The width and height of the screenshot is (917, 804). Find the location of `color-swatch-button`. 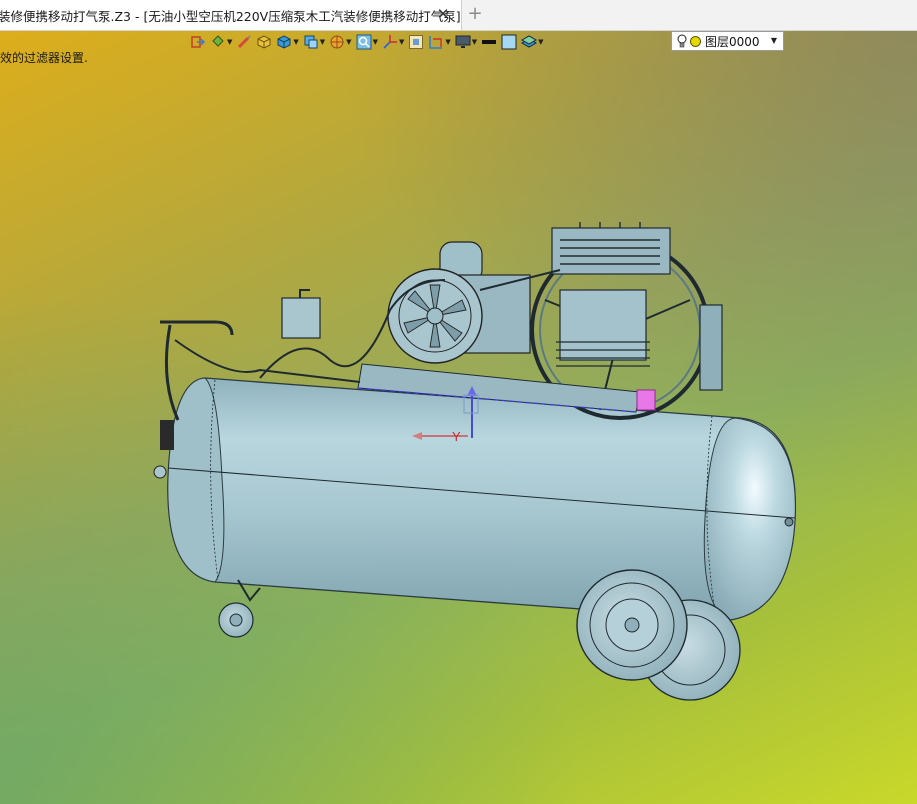

color-swatch-button is located at coordinates (509, 42).